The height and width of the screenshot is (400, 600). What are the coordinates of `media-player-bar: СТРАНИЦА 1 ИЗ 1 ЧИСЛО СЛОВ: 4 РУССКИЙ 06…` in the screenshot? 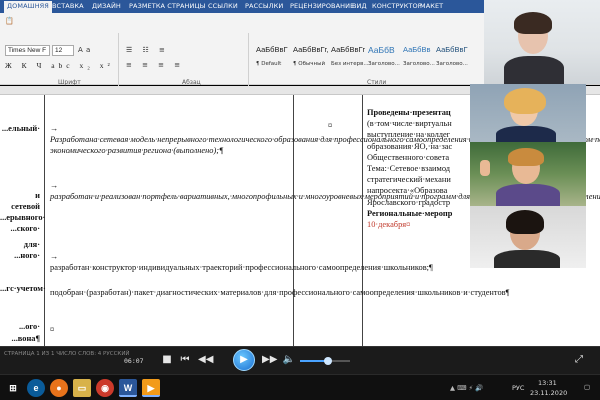 It's located at (300, 360).